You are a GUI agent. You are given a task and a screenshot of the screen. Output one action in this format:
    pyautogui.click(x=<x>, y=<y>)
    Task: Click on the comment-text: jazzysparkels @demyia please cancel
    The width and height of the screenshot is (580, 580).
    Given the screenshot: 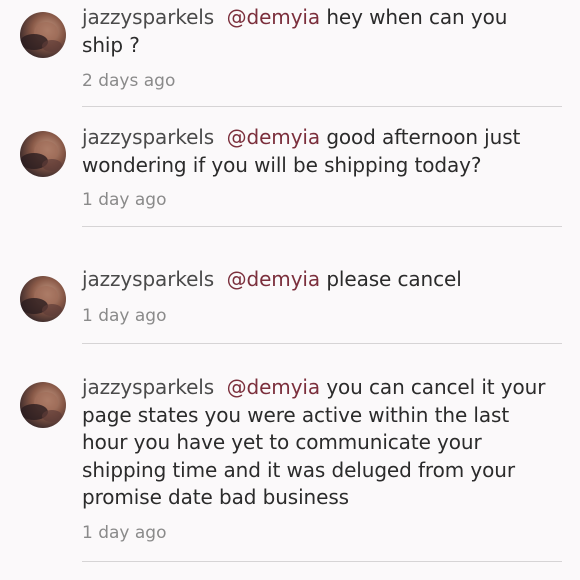 What is the action you would take?
    pyautogui.click(x=317, y=280)
    